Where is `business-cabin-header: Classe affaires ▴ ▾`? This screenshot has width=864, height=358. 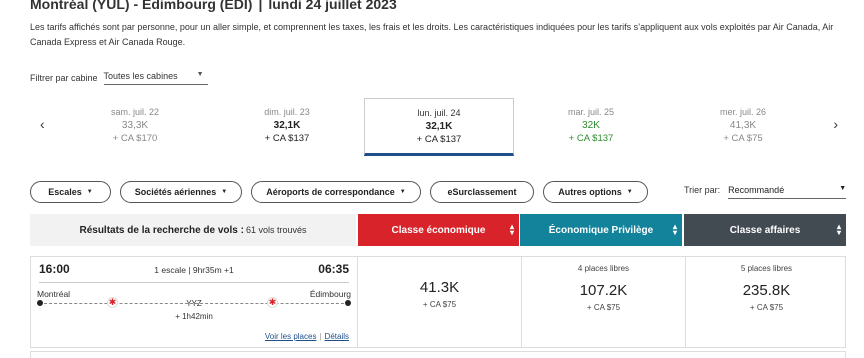 business-cabin-header: Classe affaires ▴ ▾ is located at coordinates (765, 230).